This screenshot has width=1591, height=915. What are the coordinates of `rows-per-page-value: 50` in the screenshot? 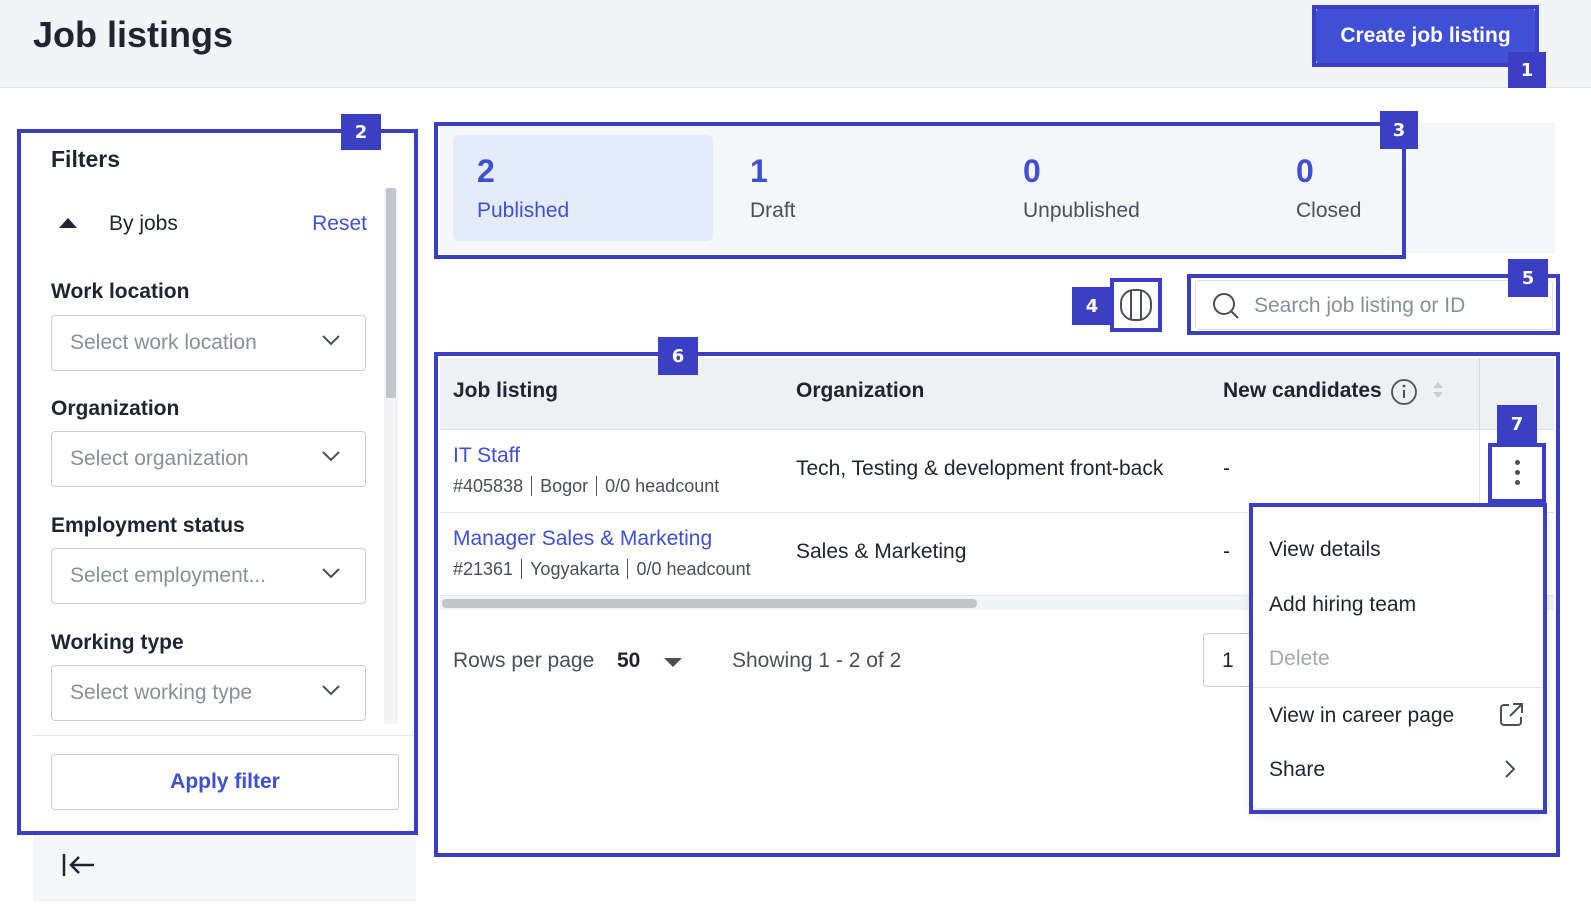 It's located at (628, 661).